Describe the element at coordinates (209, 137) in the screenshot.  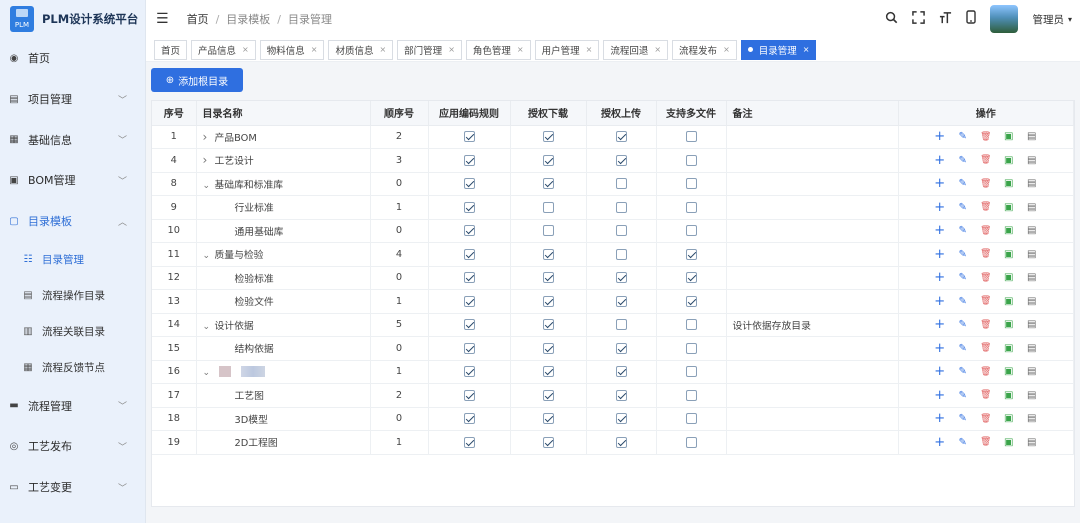
I see `chevron-right-icon: ›` at that location.